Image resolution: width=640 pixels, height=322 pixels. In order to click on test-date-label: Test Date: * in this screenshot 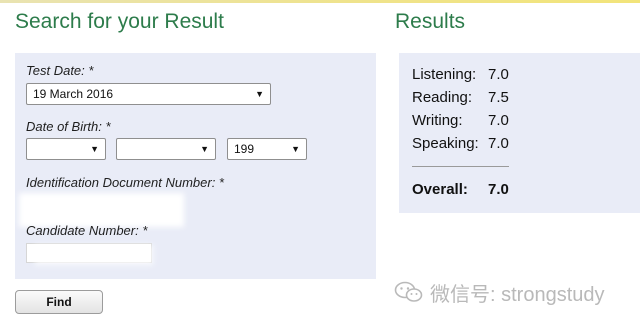, I will do `click(60, 70)`.